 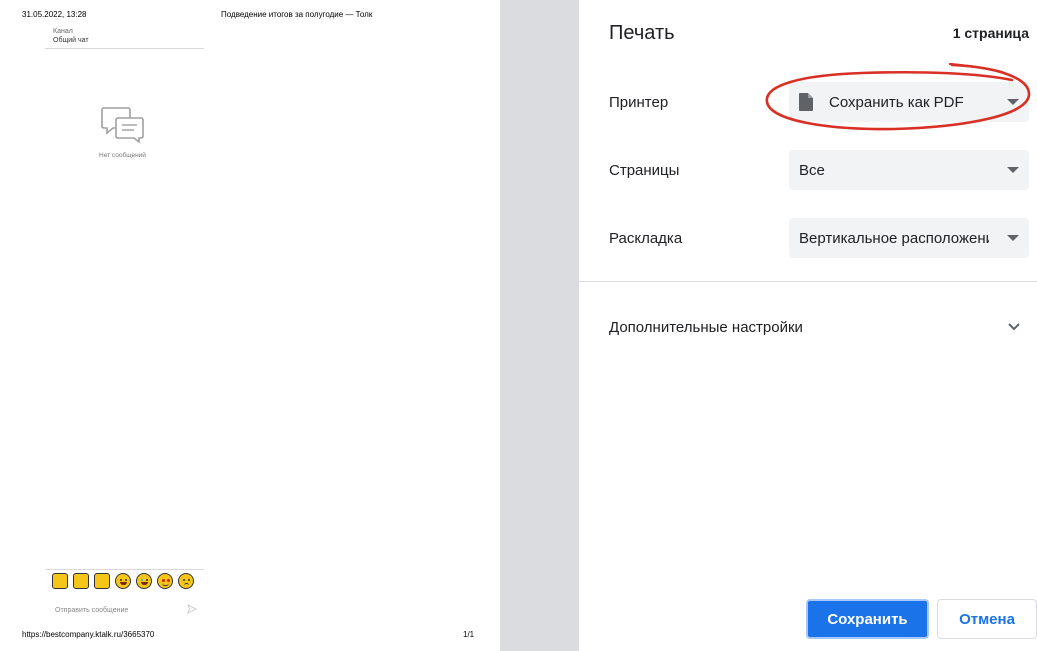 I want to click on layout-value: Вертикальное расположение, so click(x=894, y=238).